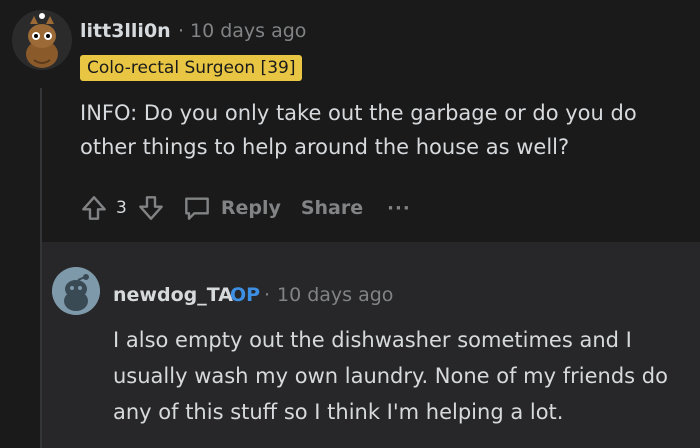  Describe the element at coordinates (399, 208) in the screenshot. I see `more-options-icon: ···` at that location.